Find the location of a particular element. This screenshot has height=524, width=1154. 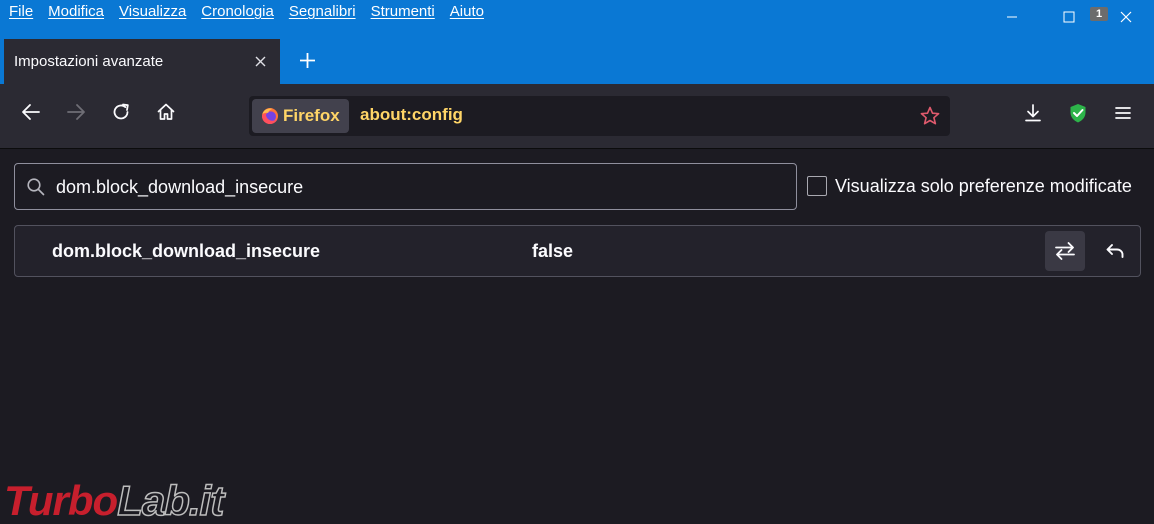

download-icon is located at coordinates (1033, 113).